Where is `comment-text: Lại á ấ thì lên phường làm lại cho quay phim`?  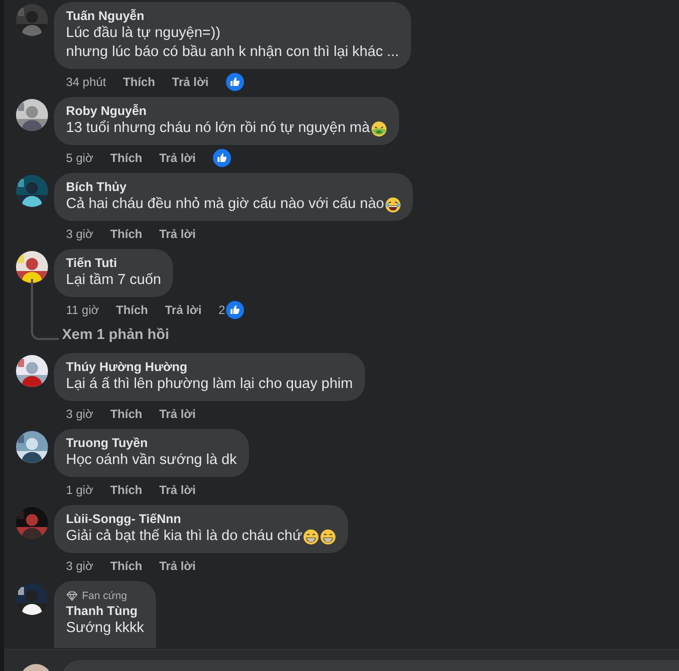
comment-text: Lại á ấ thì lên phường làm lại cho quay phim is located at coordinates (209, 384).